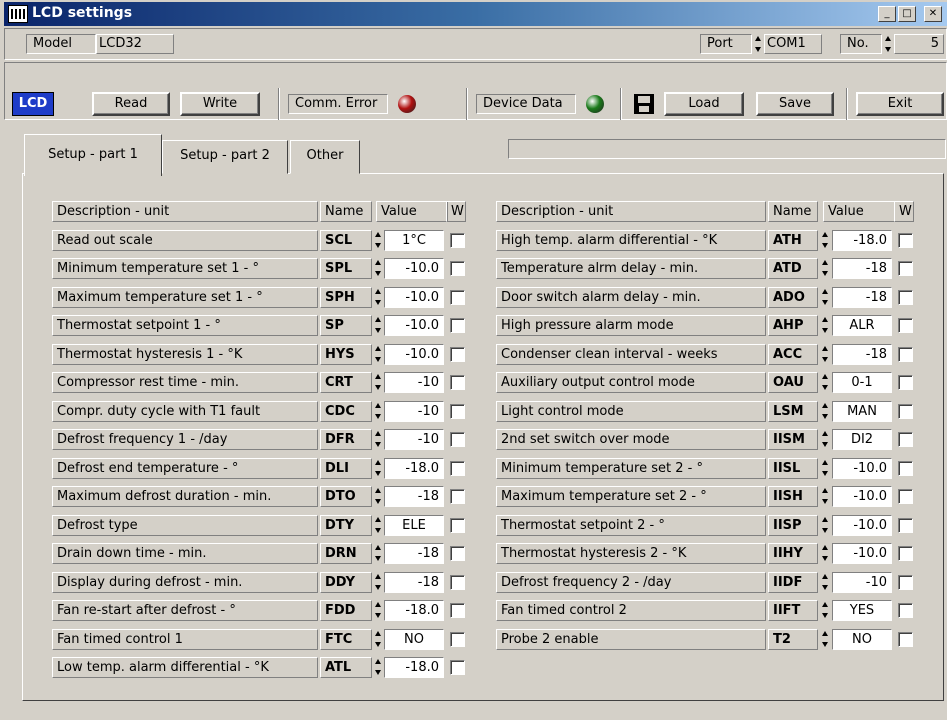 This screenshot has width=947, height=720. I want to click on parameter-value: ALR, so click(862, 325).